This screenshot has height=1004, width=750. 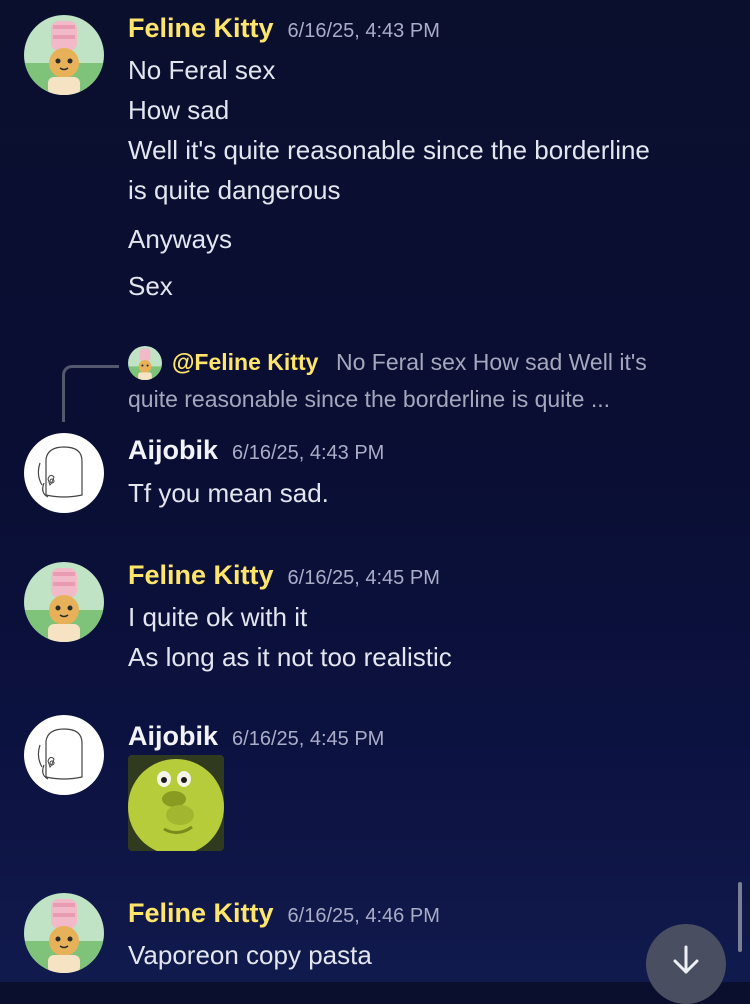 What do you see at coordinates (179, 110) in the screenshot?
I see `message-text: How sad` at bounding box center [179, 110].